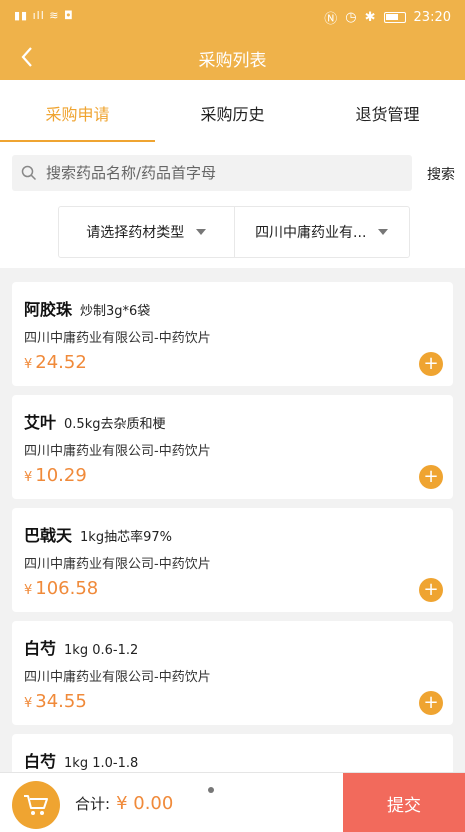  Describe the element at coordinates (61, 701) in the screenshot. I see `price-value: 34.55` at that location.